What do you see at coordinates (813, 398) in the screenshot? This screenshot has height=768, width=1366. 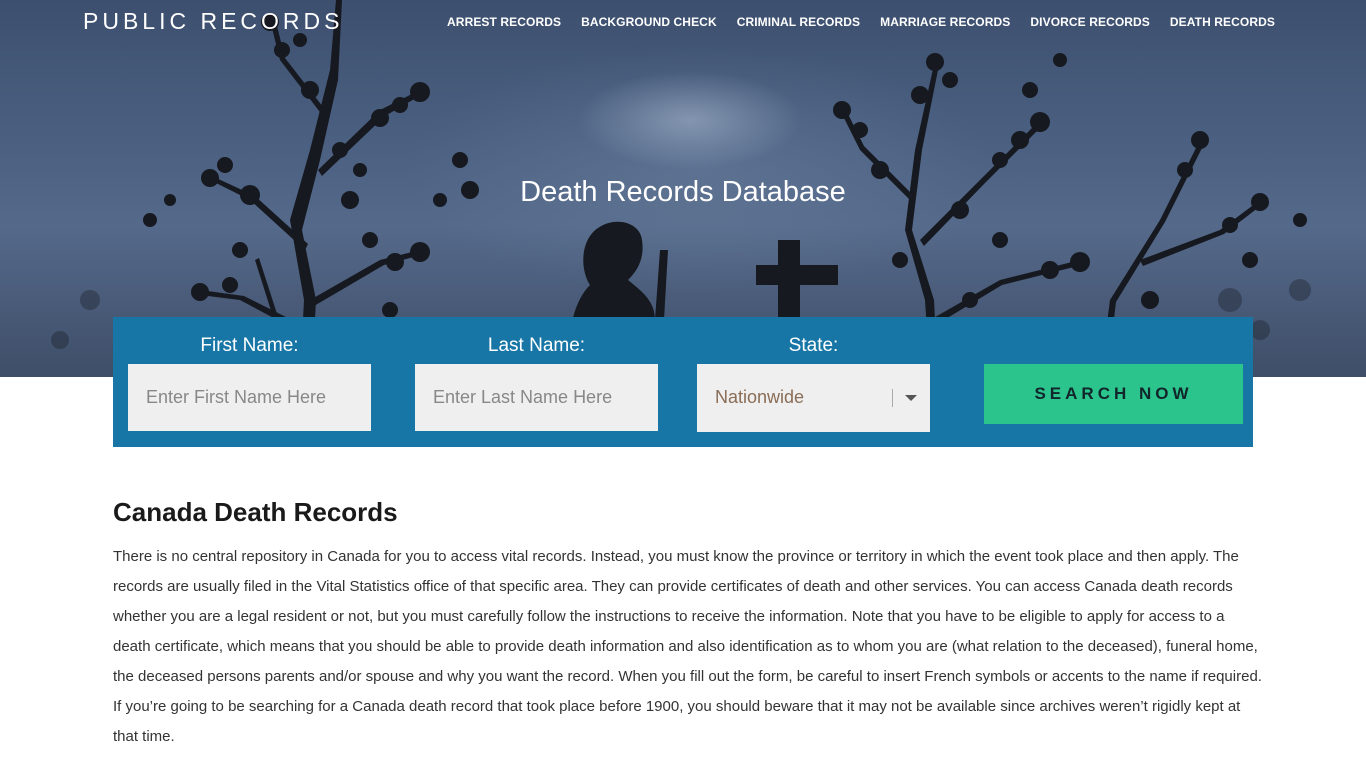 I see `state-select: Nationwide` at bounding box center [813, 398].